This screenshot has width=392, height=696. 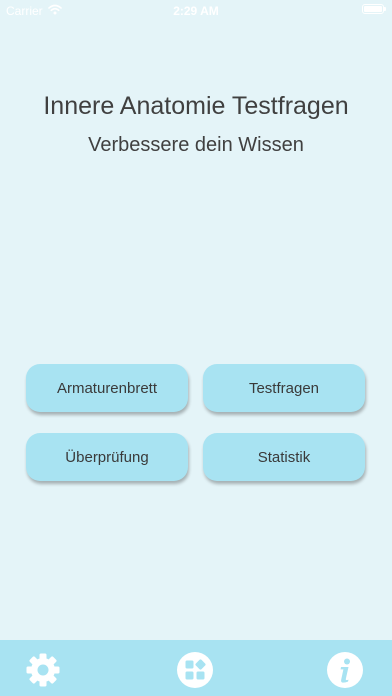 What do you see at coordinates (284, 388) in the screenshot?
I see `test-questions-button: Testfragen` at bounding box center [284, 388].